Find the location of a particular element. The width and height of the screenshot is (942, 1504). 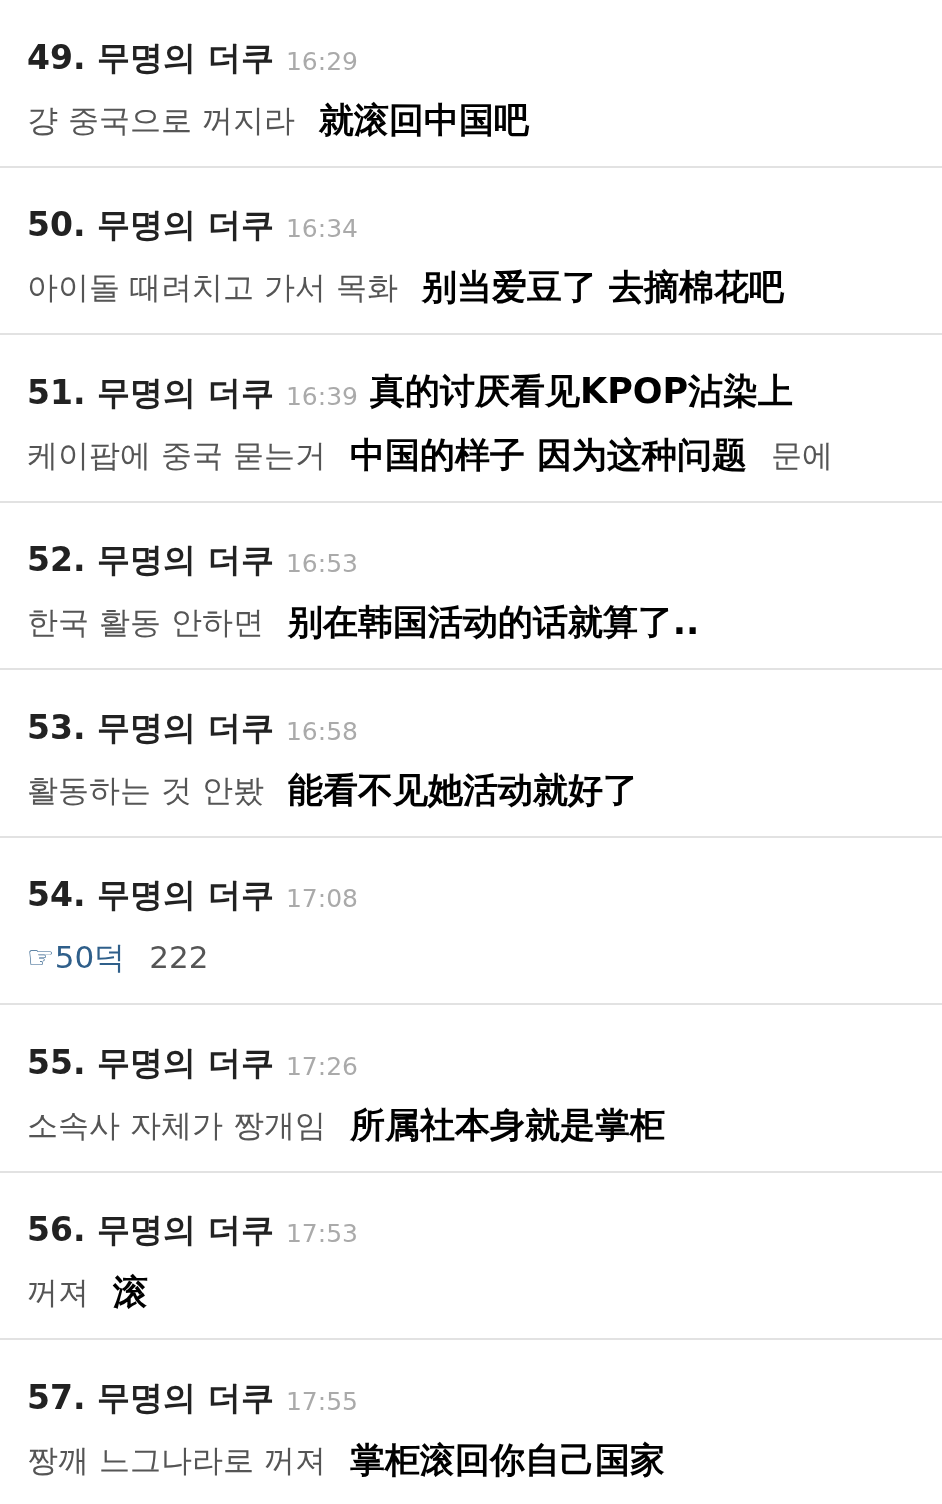

translation-text: 别当爱豆了 去摘棉花吧 is located at coordinates (602, 288).